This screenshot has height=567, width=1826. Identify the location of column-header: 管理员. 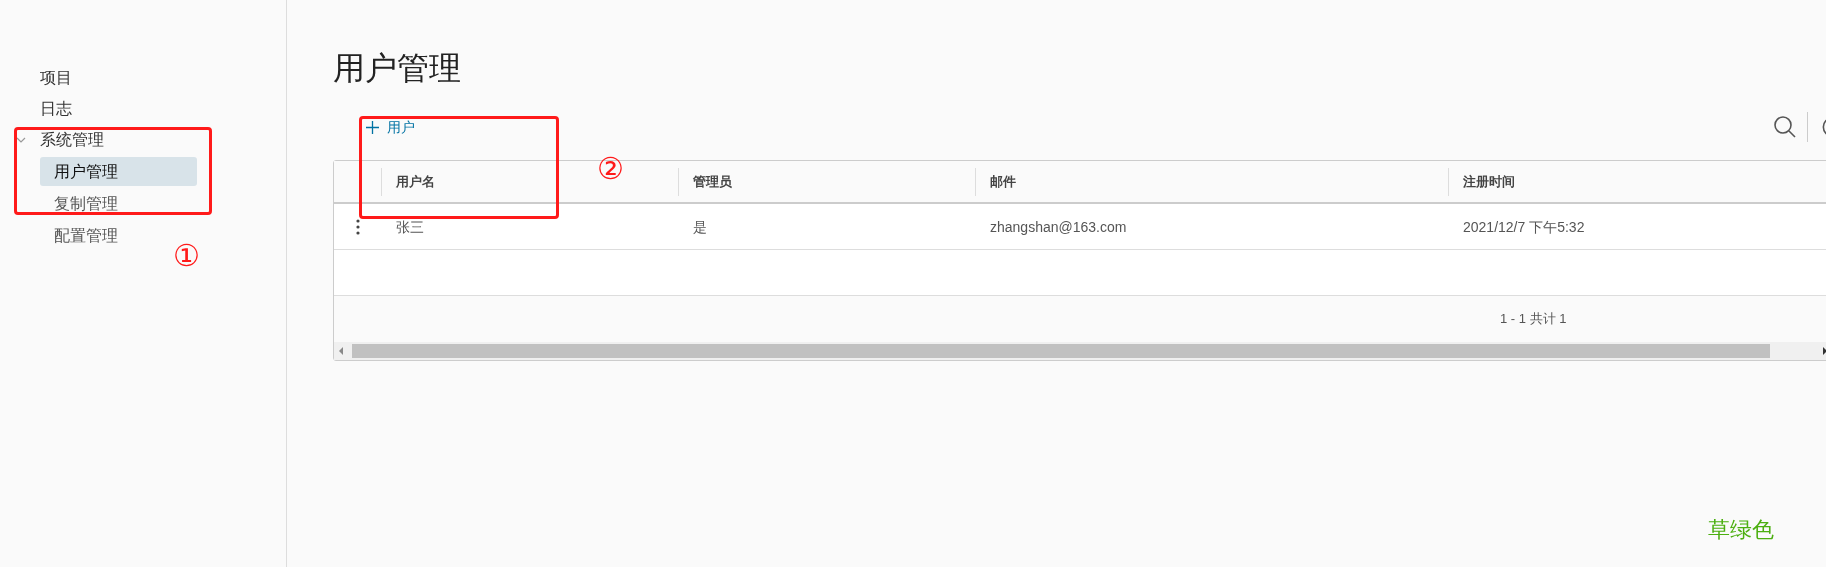
(712, 181).